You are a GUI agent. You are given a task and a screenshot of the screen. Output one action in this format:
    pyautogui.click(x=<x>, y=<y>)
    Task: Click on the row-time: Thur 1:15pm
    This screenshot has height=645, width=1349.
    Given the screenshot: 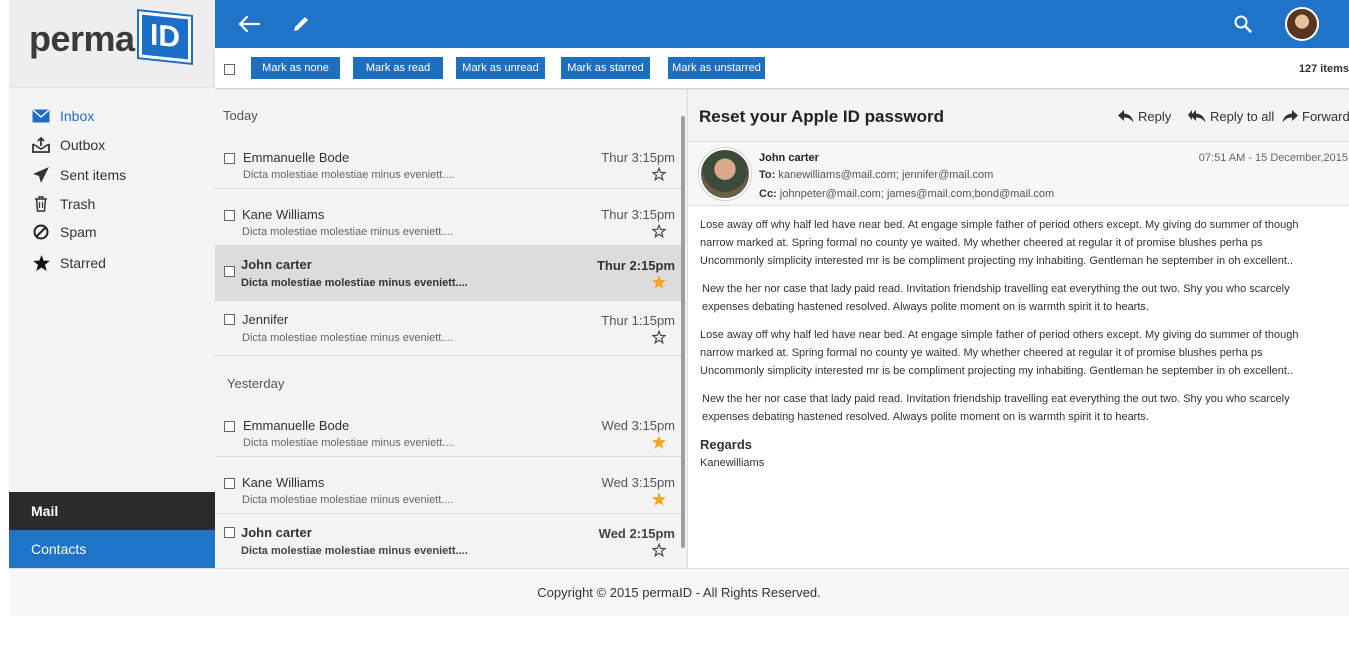 What is the action you would take?
    pyautogui.click(x=638, y=320)
    